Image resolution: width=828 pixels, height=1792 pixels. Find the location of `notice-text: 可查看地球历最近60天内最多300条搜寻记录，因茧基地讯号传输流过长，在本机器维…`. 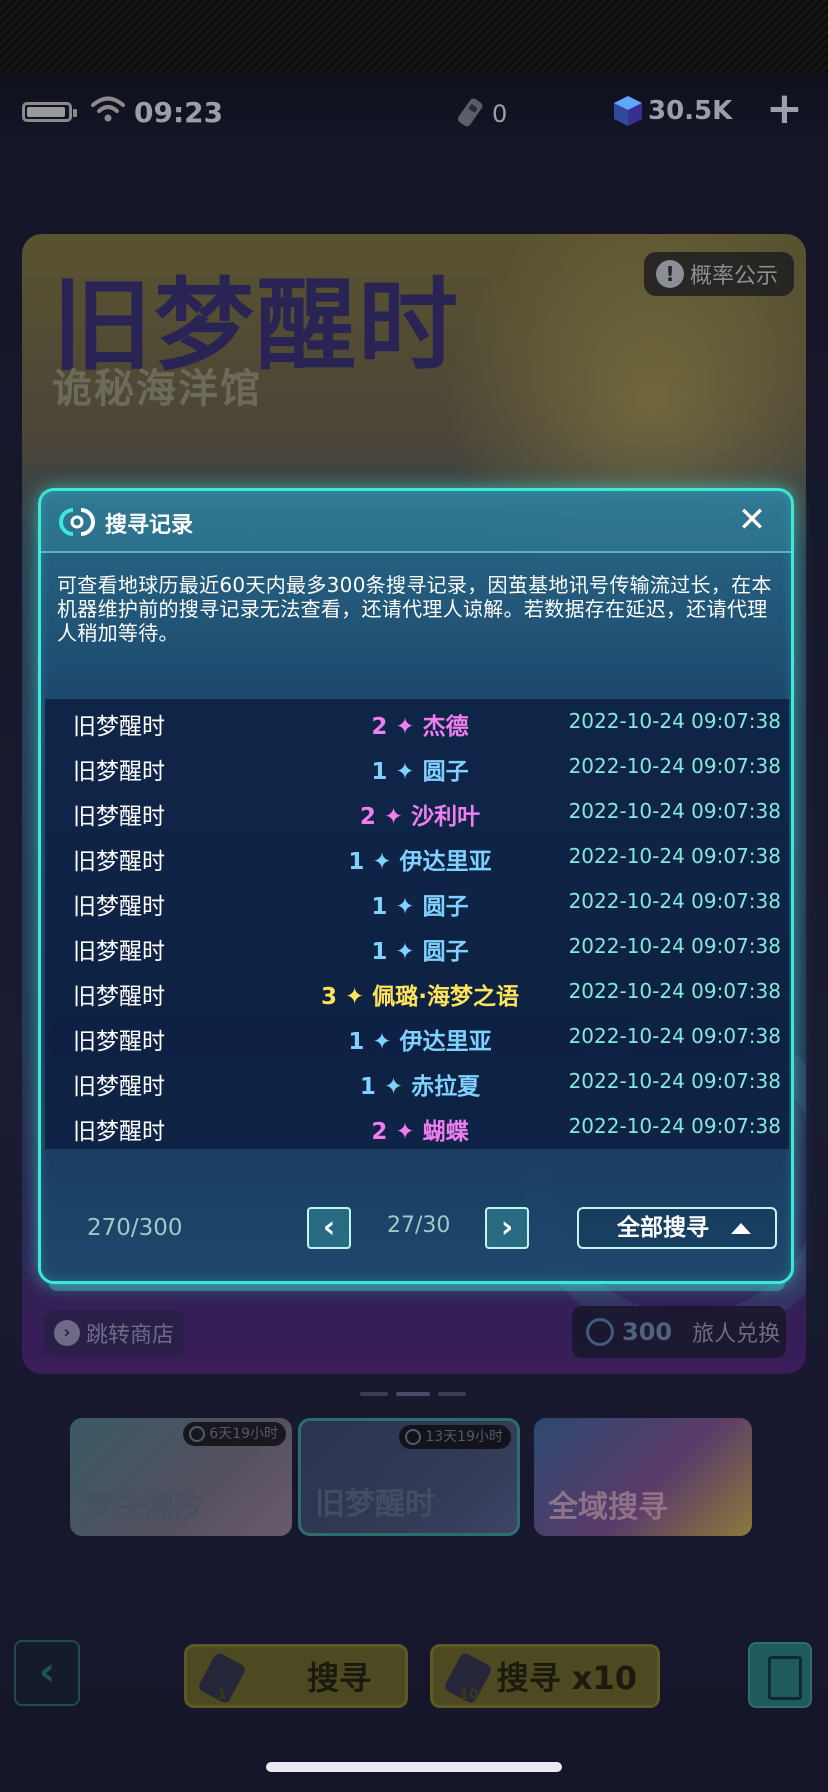

notice-text: 可查看地球历最近60天内最多300条搜寻记录，因茧基地讯号传输流过长，在本机器维… is located at coordinates (414, 609).